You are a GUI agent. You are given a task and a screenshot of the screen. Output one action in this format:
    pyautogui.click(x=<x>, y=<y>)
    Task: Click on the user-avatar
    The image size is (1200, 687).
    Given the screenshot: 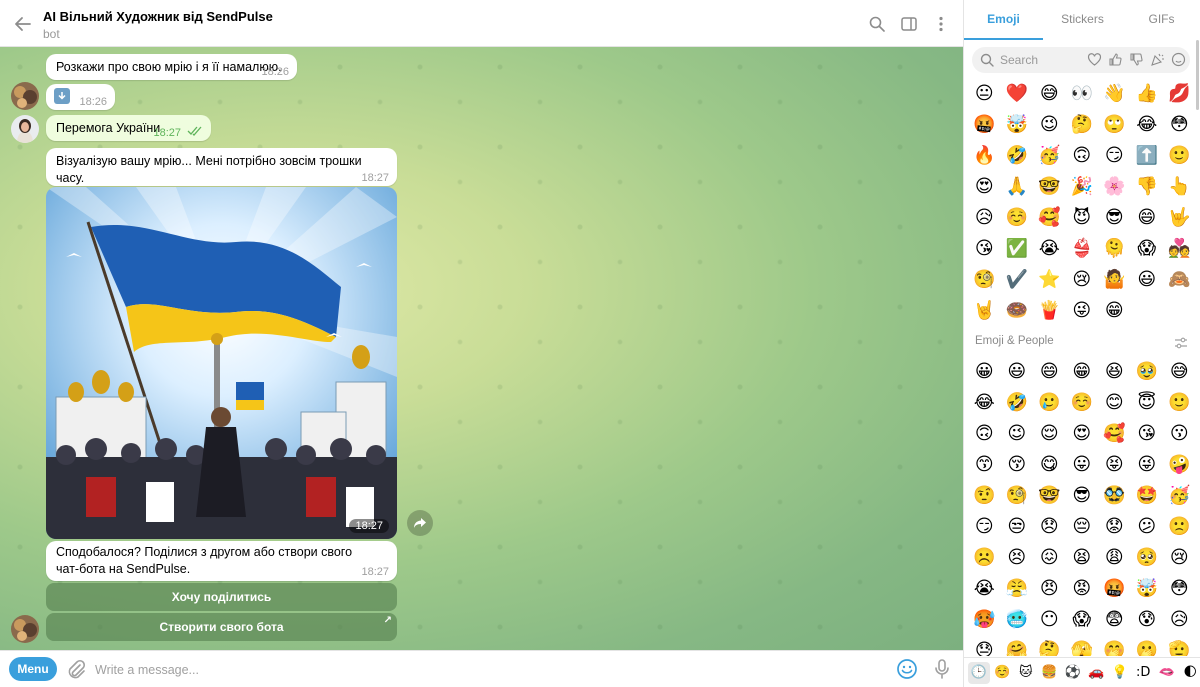 What is the action you would take?
    pyautogui.click(x=25, y=129)
    